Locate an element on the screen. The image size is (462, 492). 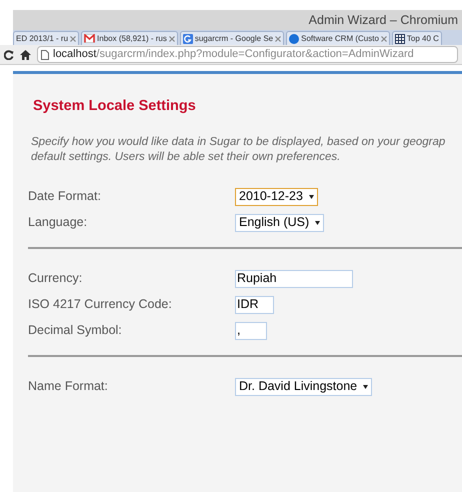
browser-tab: Top 40 C is located at coordinates (417, 38).